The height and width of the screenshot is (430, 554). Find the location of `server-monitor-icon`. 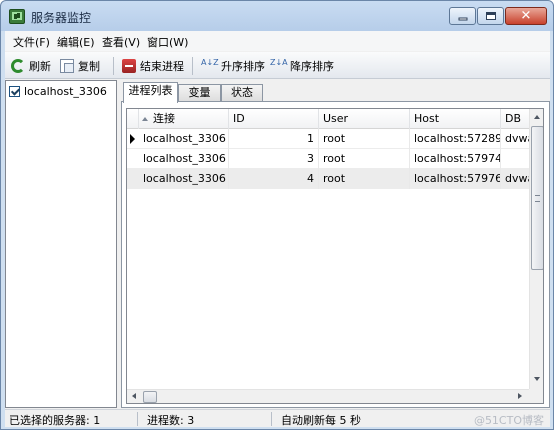

server-monitor-icon is located at coordinates (17, 16).